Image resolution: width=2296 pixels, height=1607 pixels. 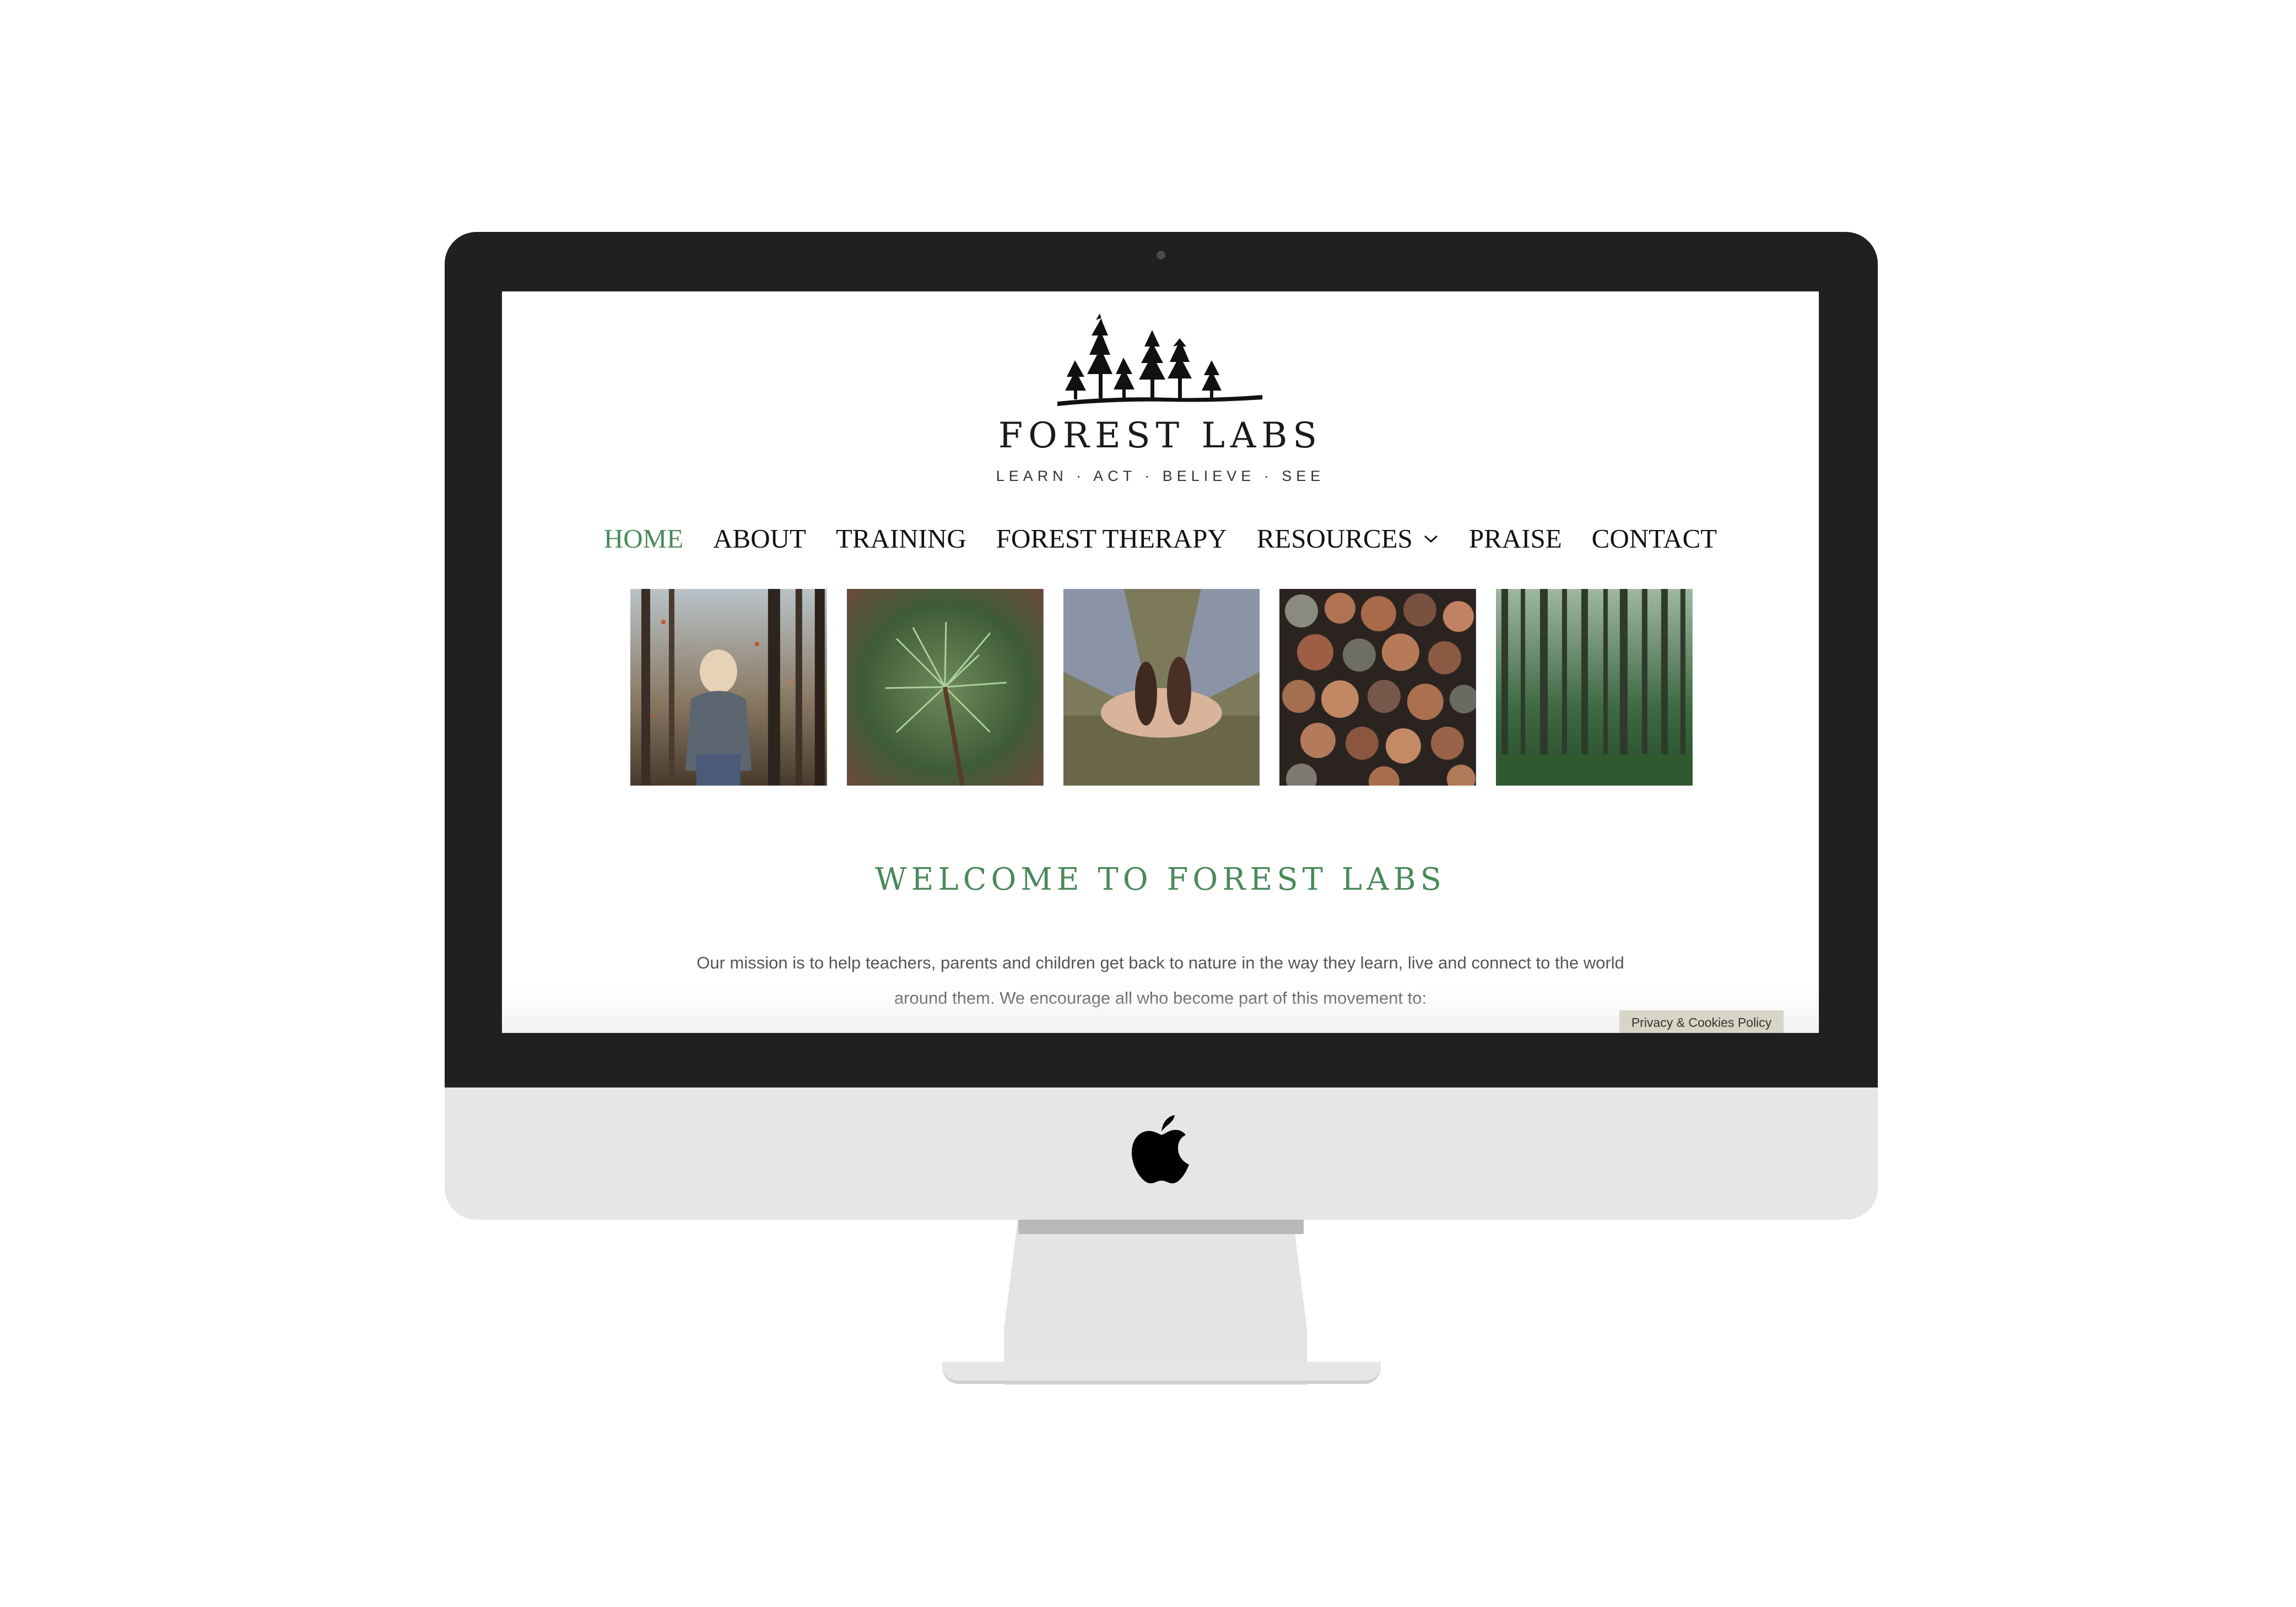 I want to click on photo-gallery, so click(x=1161, y=687).